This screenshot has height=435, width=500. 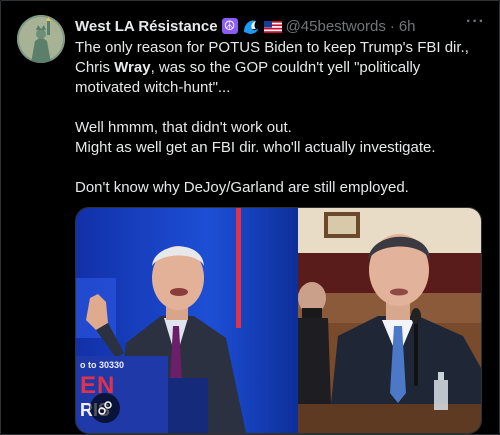 I want to click on us-flag-icon, so click(x=272, y=26).